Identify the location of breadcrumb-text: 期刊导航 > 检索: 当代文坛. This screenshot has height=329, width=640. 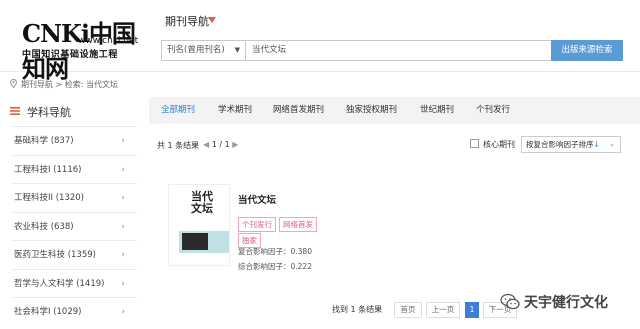
(70, 84).